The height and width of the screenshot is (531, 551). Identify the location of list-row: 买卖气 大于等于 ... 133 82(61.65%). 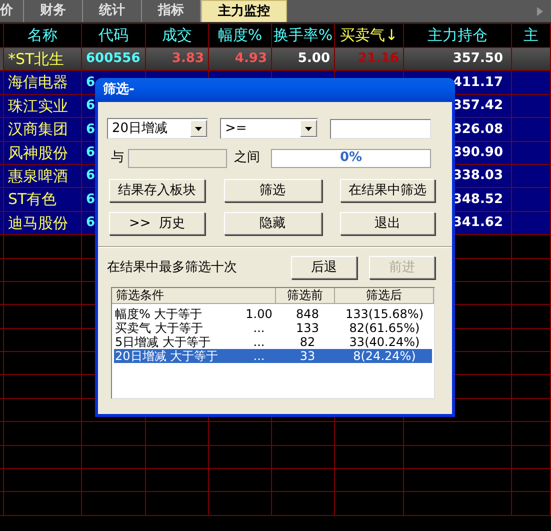
(273, 328).